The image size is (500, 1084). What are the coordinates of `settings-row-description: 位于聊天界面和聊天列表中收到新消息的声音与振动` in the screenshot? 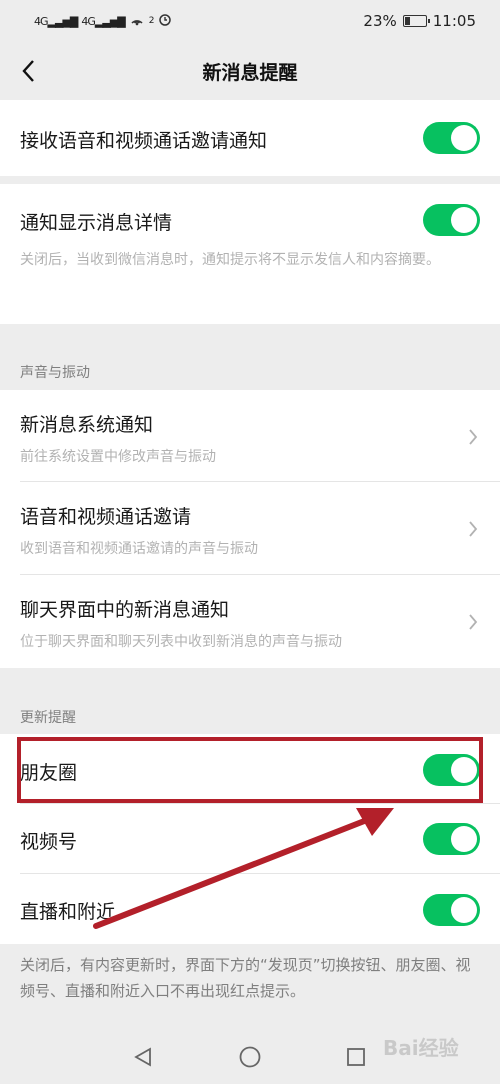 It's located at (181, 642).